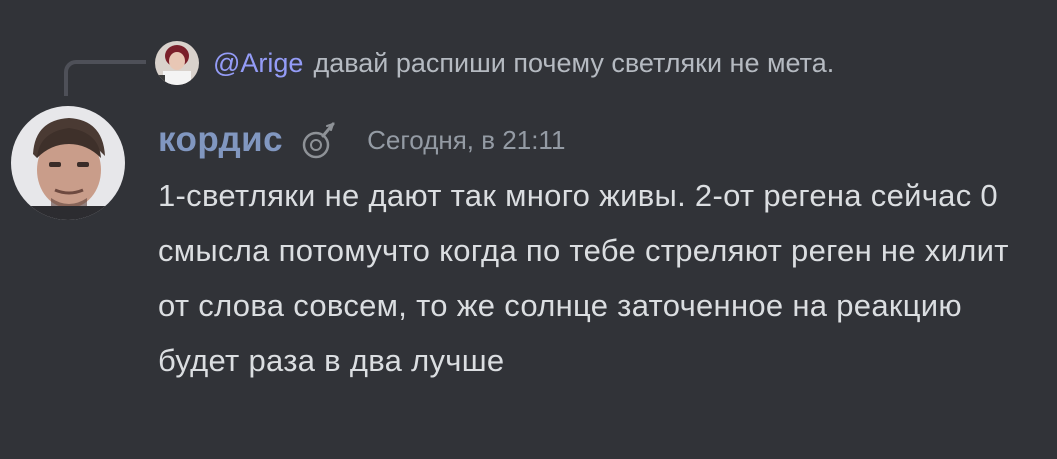 Image resolution: width=1057 pixels, height=459 pixels. Describe the element at coordinates (319, 140) in the screenshot. I see `nitro-role-icon` at that location.